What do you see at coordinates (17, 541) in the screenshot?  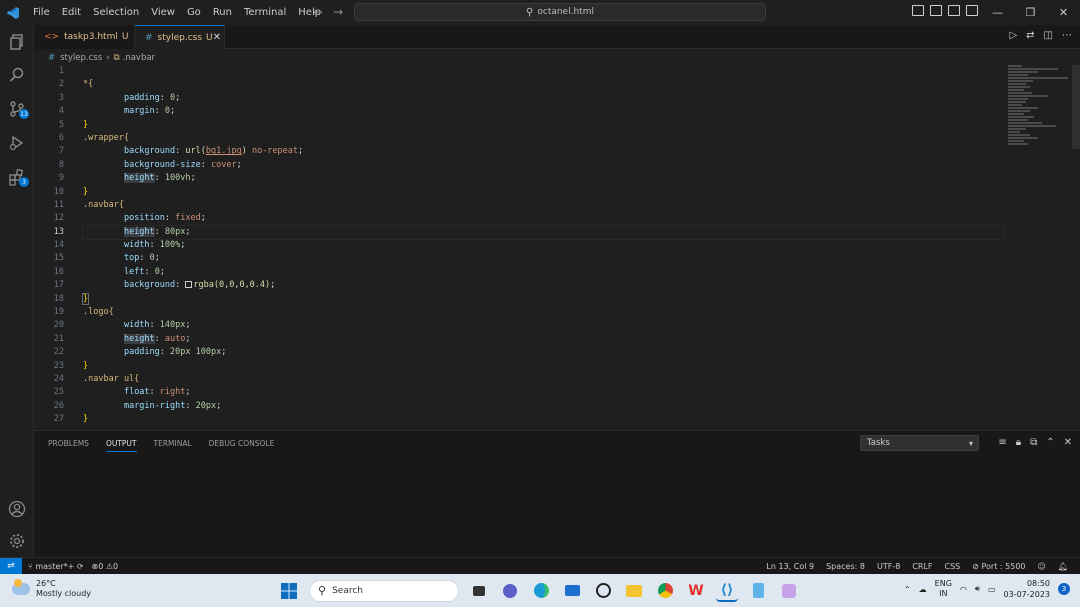 I see `settings-gear-icon` at bounding box center [17, 541].